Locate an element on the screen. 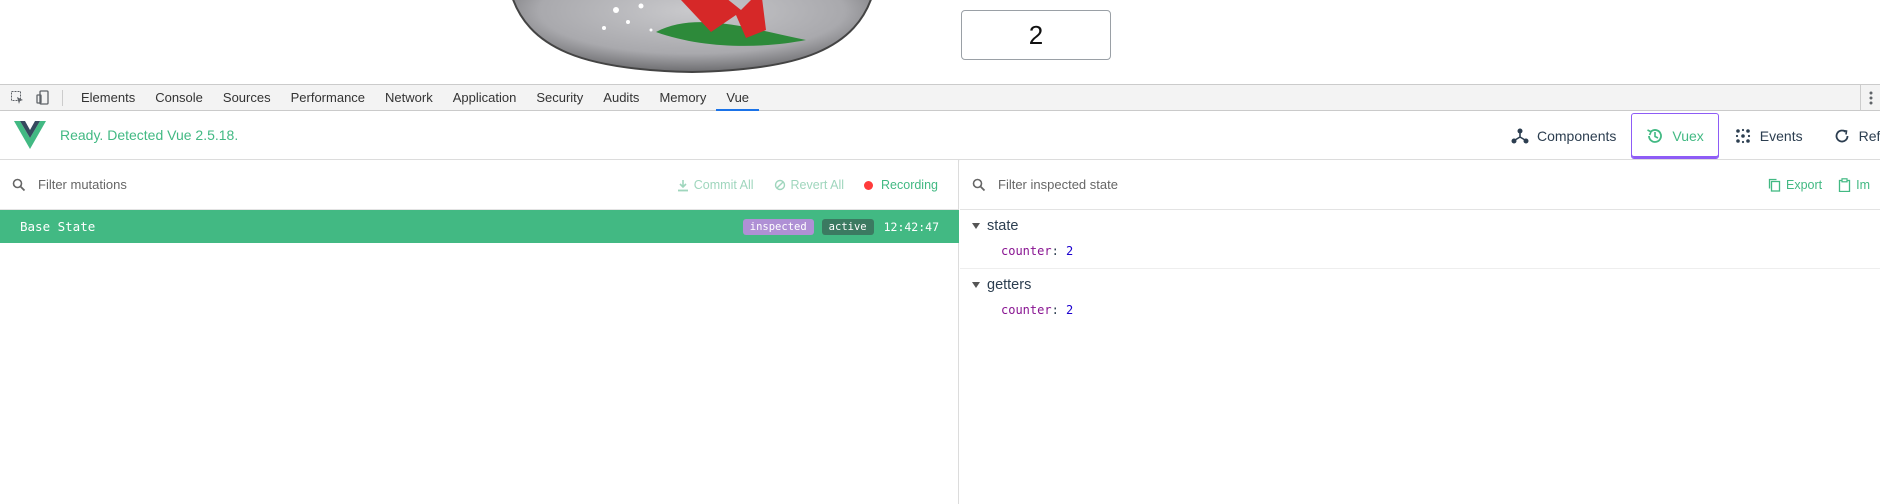  import-button: Im is located at coordinates (1854, 185).